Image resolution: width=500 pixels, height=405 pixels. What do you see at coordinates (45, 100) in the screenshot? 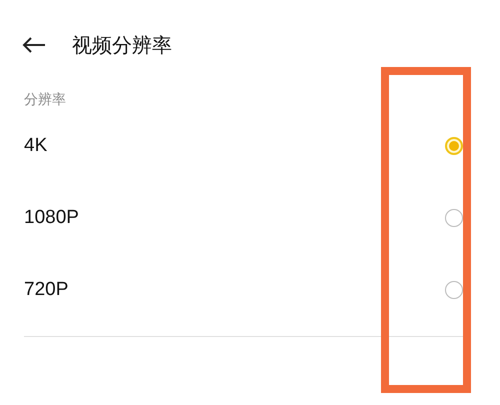
I see `section-label: 分辨率` at bounding box center [45, 100].